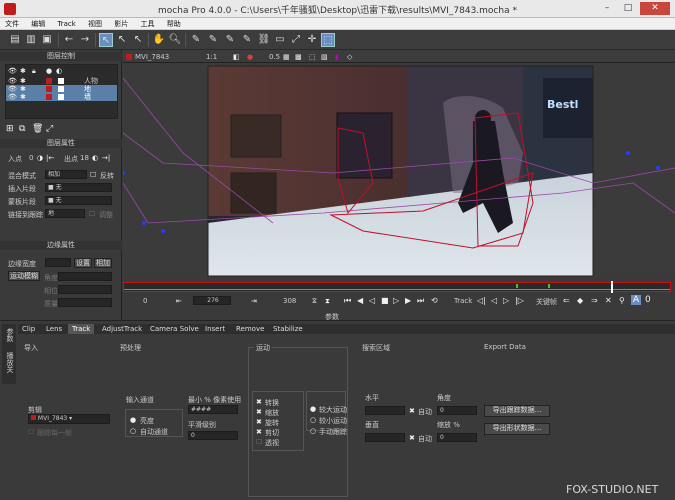 The image size is (675, 500). What do you see at coordinates (12, 24) in the screenshot?
I see `menu-file: 文件` at bounding box center [12, 24].